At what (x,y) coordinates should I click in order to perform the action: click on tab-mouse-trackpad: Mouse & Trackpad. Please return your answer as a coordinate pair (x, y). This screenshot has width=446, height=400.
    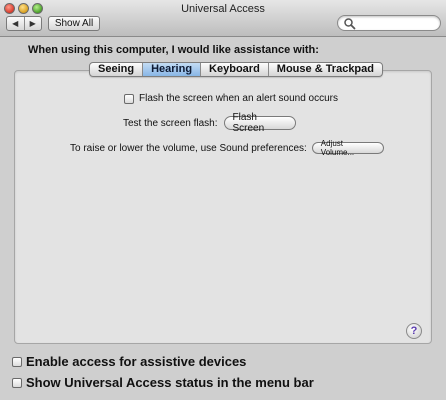
    Looking at the image, I should click on (324, 69).